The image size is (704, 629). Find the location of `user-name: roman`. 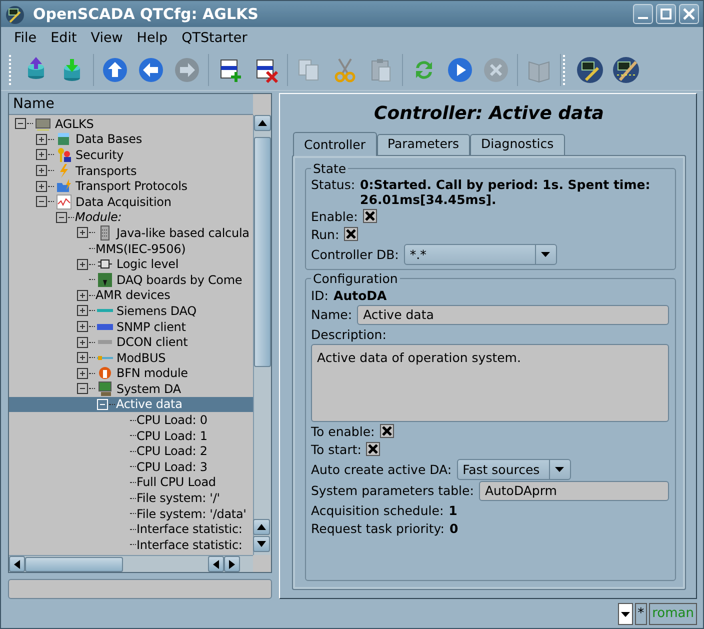

user-name: roman is located at coordinates (673, 614).